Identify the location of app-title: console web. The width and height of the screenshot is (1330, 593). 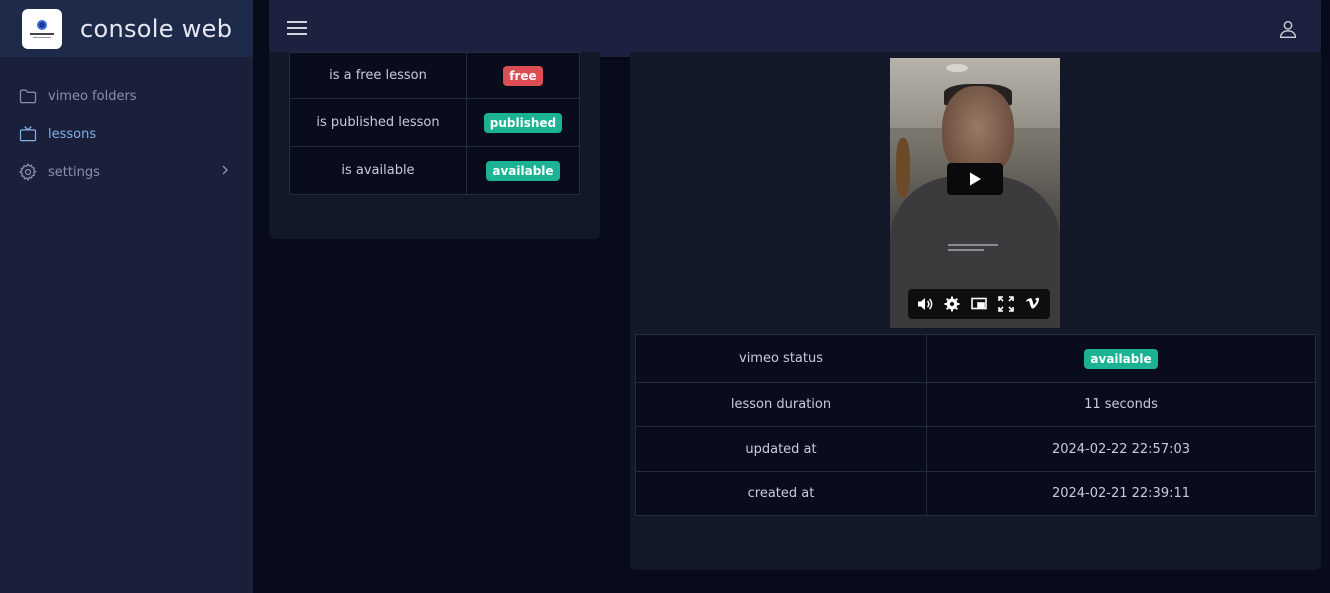
(156, 28).